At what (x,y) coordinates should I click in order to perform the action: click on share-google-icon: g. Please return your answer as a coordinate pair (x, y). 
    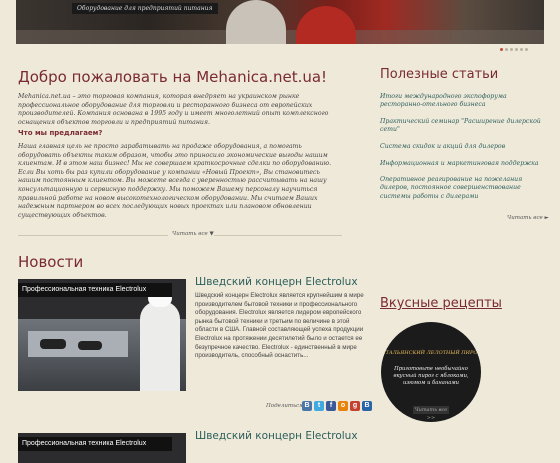
    Looking at the image, I should click on (355, 406).